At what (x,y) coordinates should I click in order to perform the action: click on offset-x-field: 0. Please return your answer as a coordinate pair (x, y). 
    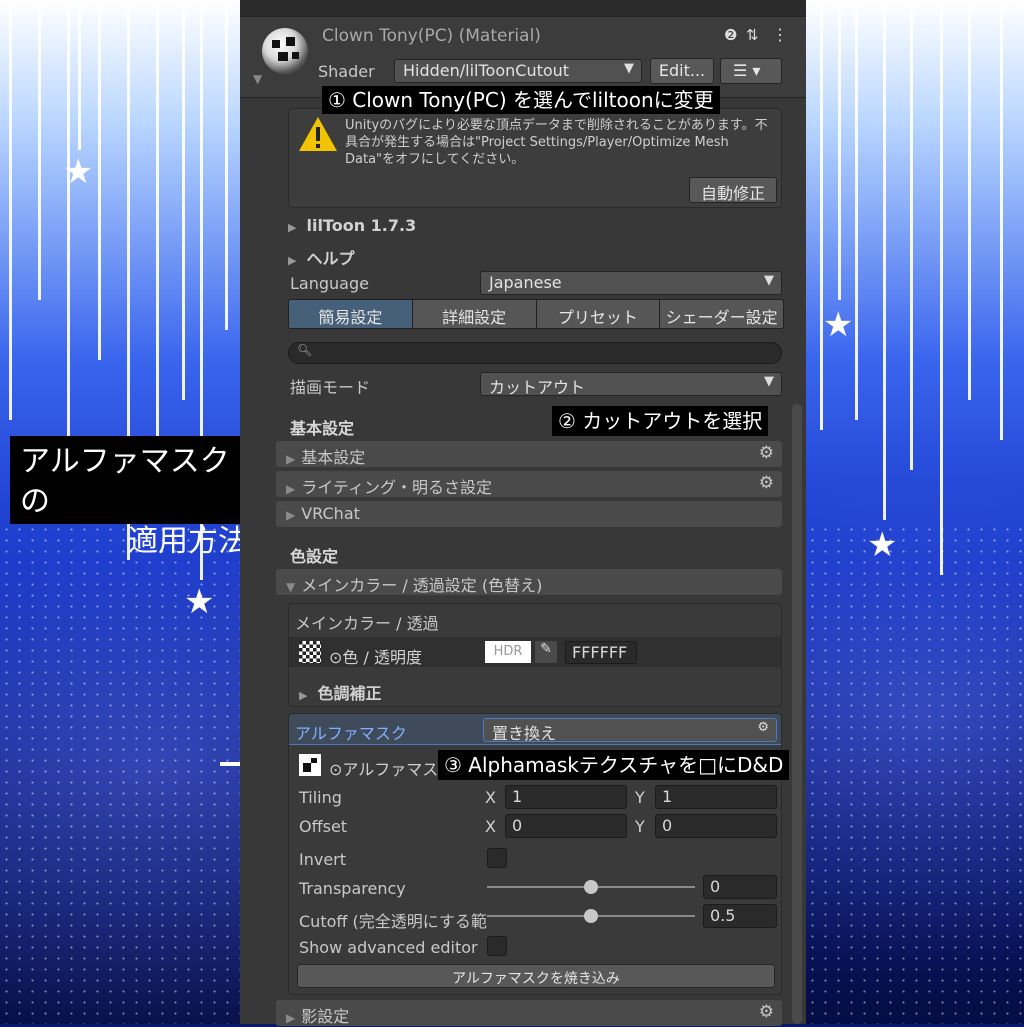
    Looking at the image, I should click on (566, 826).